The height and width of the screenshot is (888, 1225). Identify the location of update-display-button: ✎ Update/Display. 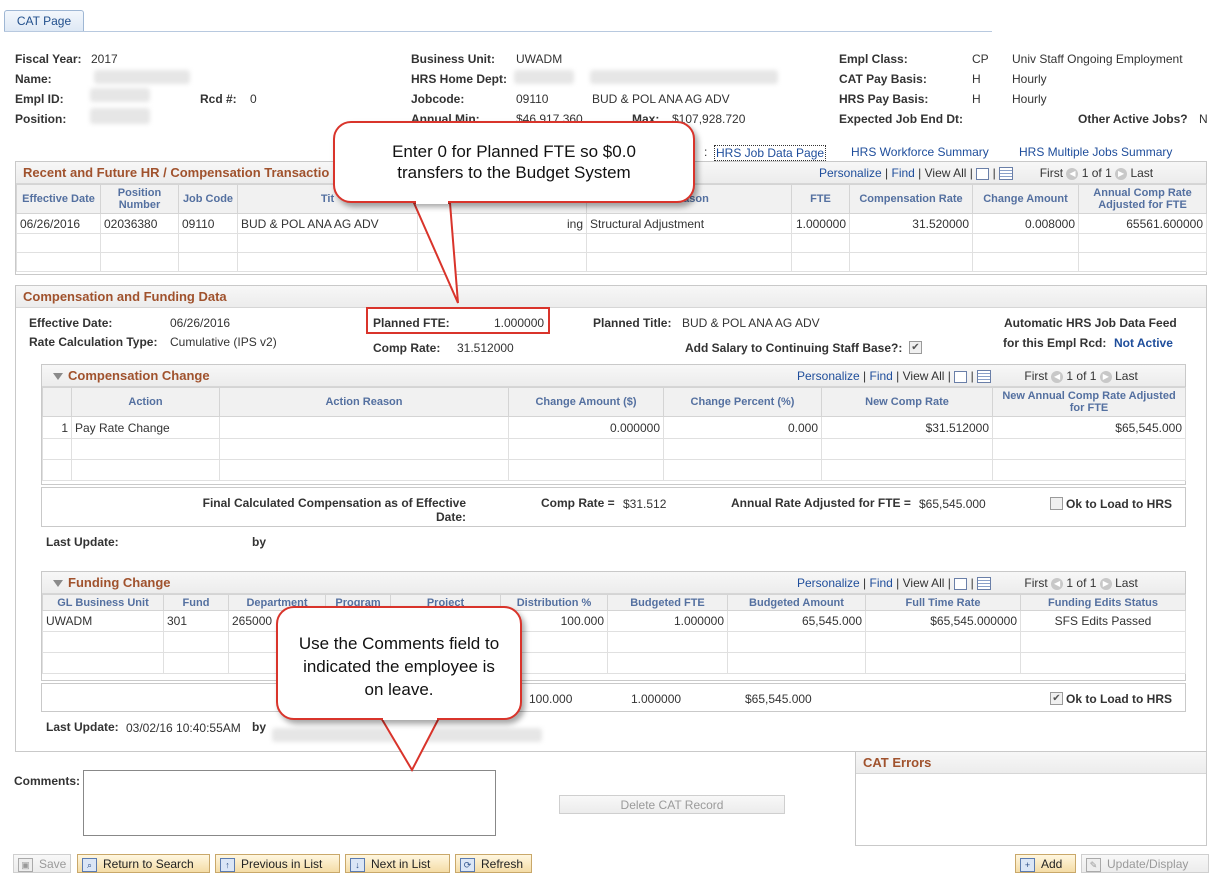
(1145, 863).